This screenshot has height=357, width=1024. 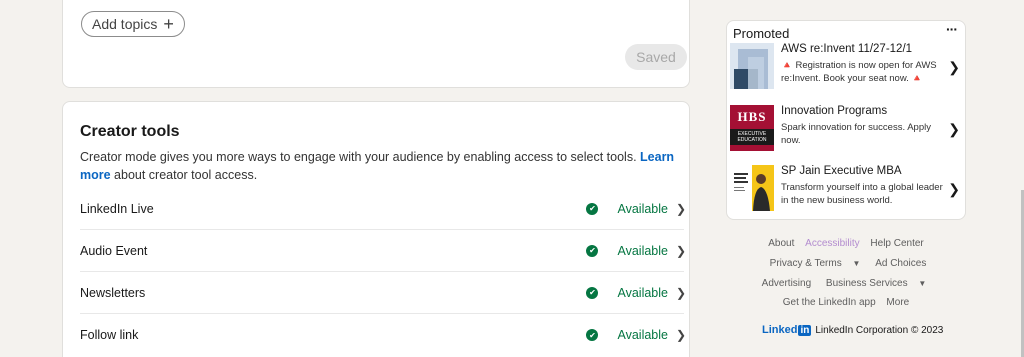 I want to click on business-services-label: Business Services, so click(x=866, y=283).